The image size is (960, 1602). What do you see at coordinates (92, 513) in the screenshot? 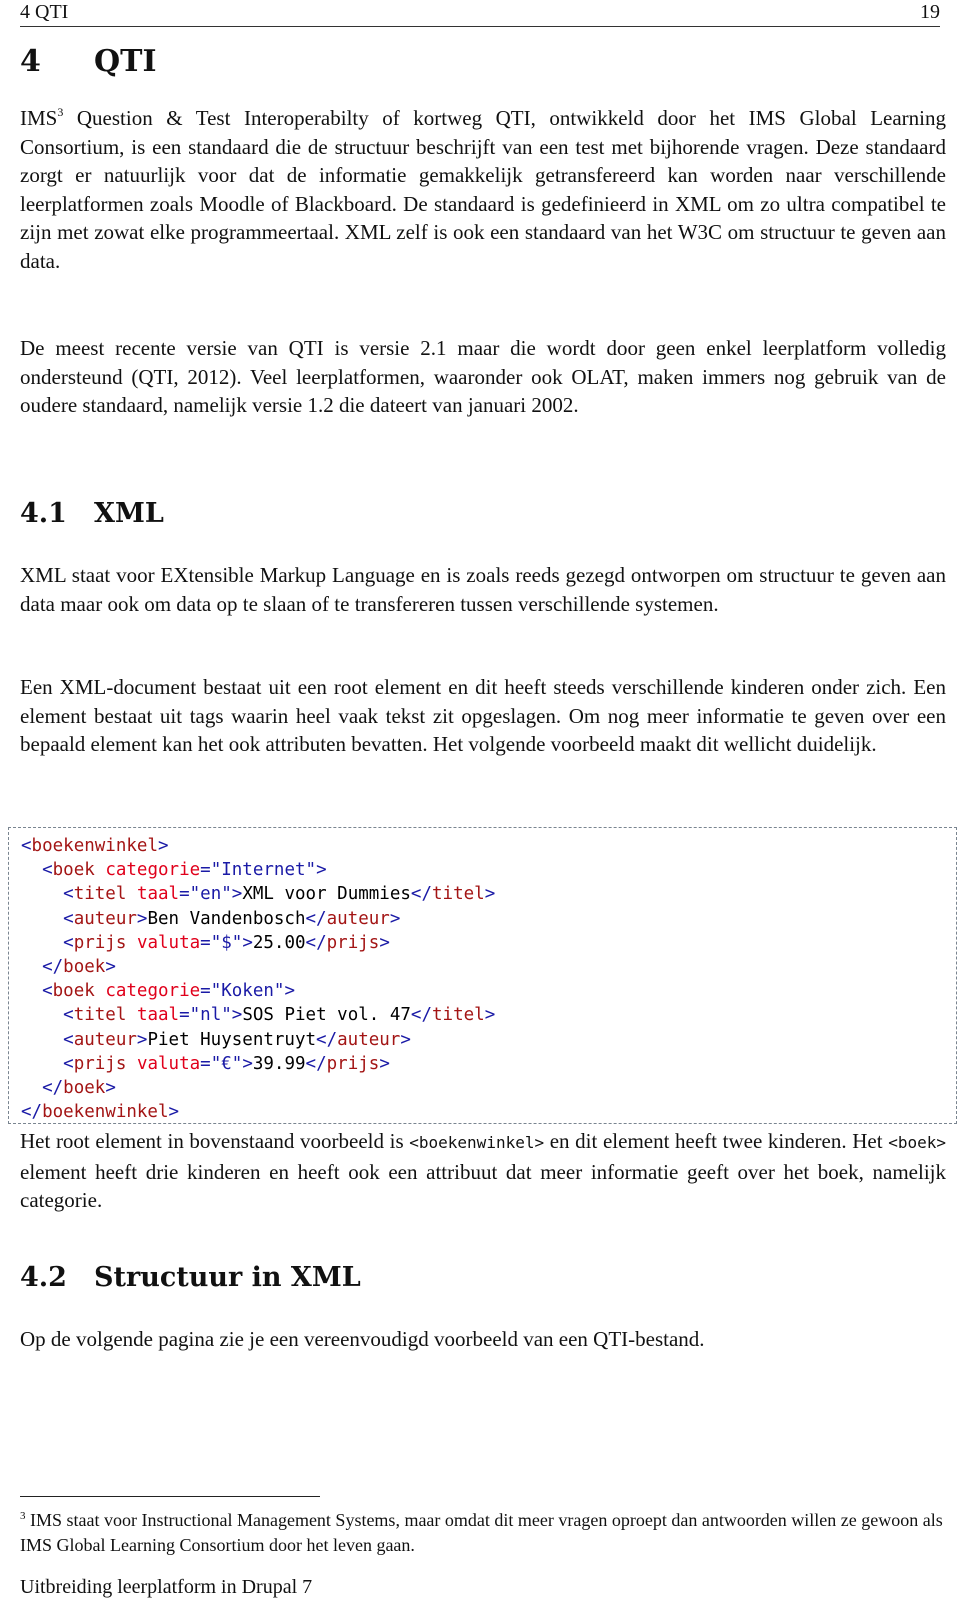
I see `heading-section-4-1: 4.1 XML` at bounding box center [92, 513].